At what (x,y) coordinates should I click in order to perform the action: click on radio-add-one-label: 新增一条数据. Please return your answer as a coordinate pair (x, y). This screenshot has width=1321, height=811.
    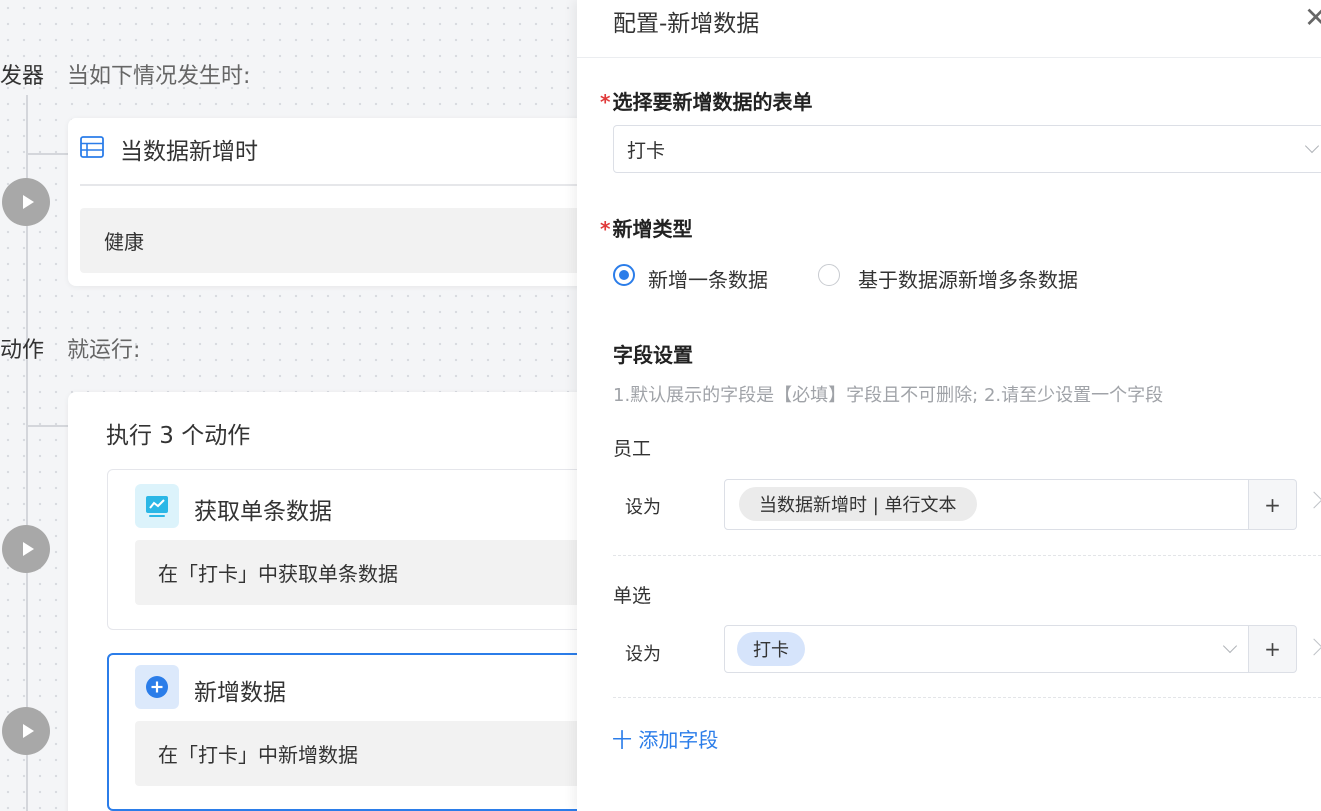
    Looking at the image, I should click on (708, 278).